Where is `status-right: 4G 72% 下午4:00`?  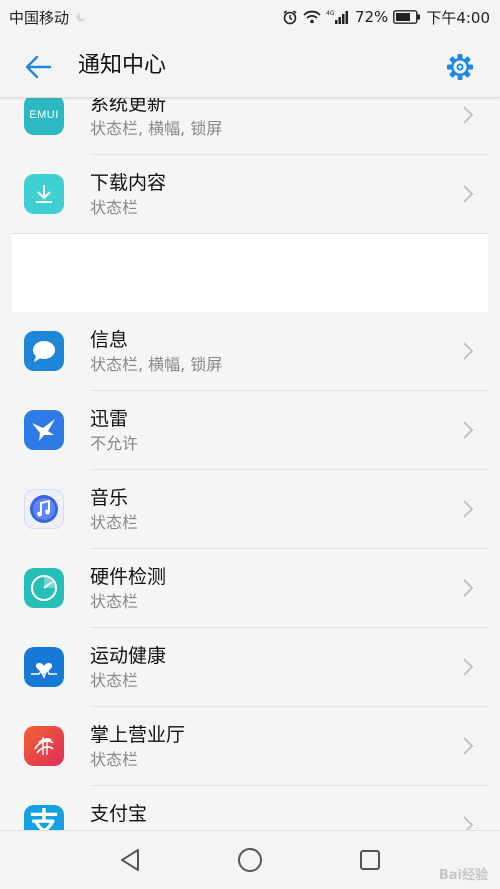
status-right: 4G 72% 下午4:00 is located at coordinates (386, 17).